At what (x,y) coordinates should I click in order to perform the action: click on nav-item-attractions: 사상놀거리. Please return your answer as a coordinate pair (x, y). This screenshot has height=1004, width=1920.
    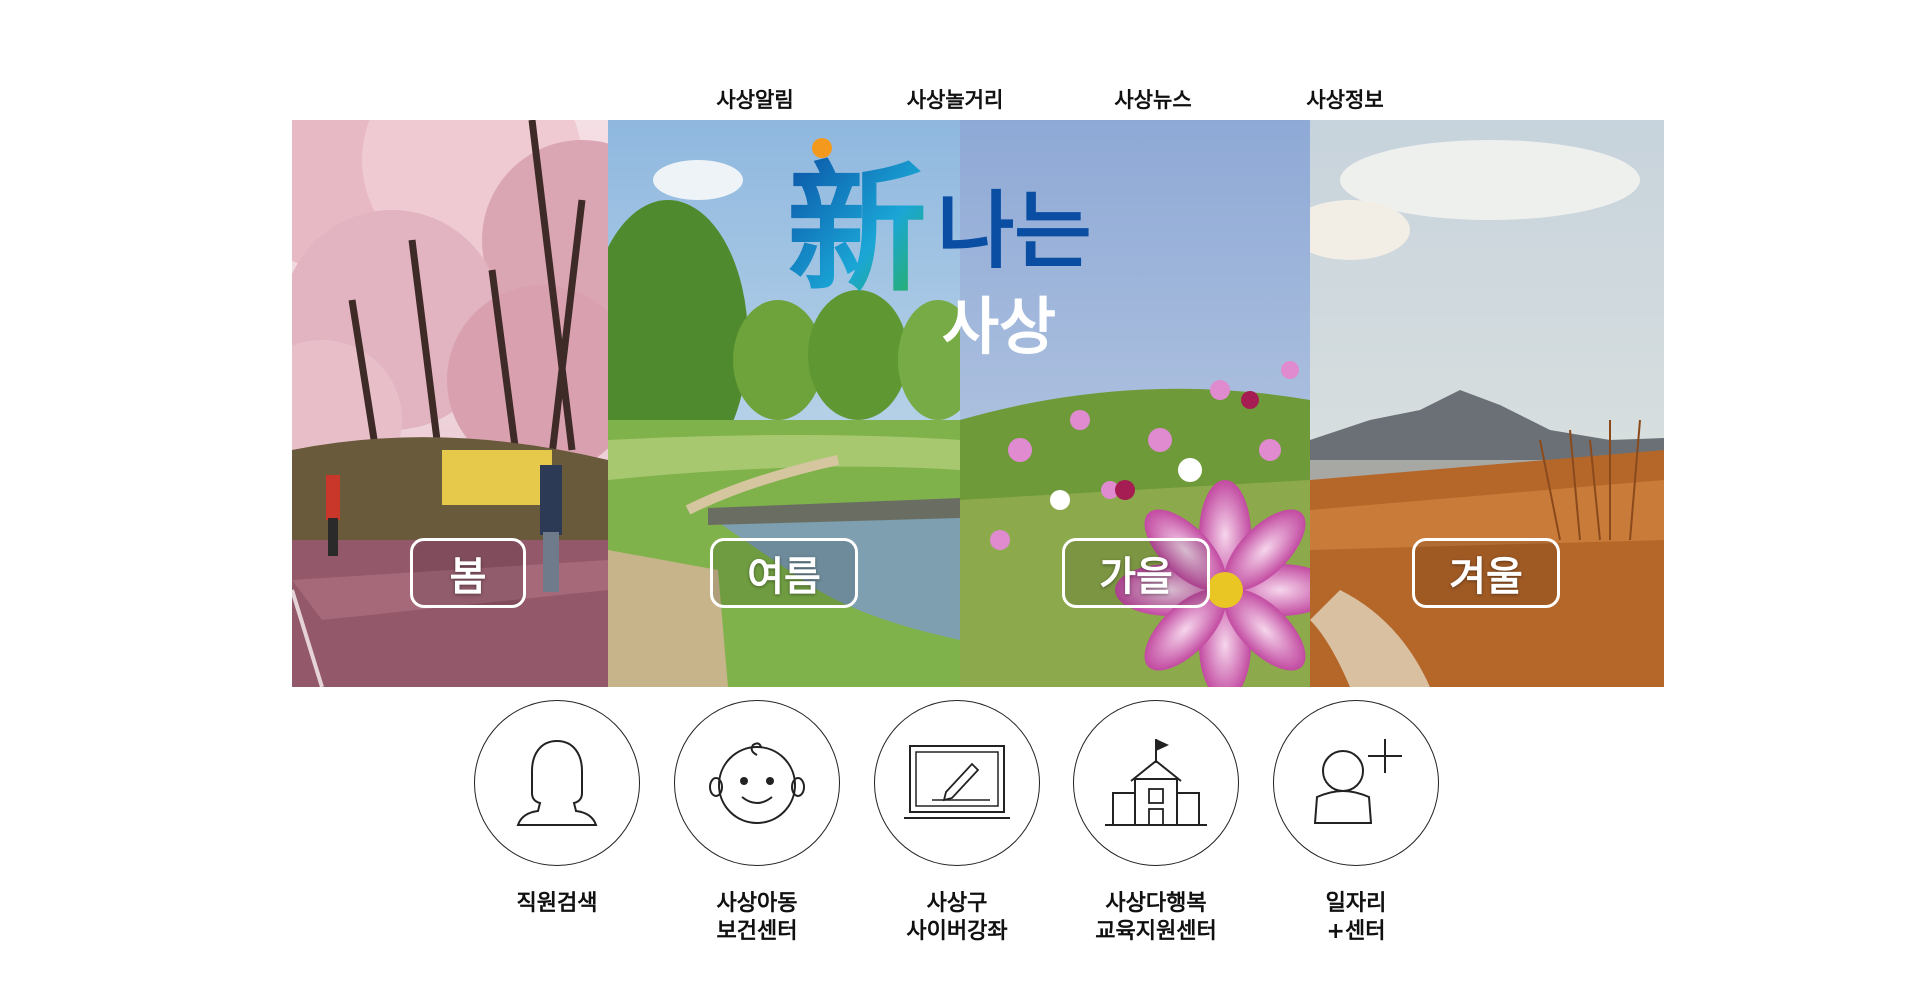
    Looking at the image, I should click on (955, 99).